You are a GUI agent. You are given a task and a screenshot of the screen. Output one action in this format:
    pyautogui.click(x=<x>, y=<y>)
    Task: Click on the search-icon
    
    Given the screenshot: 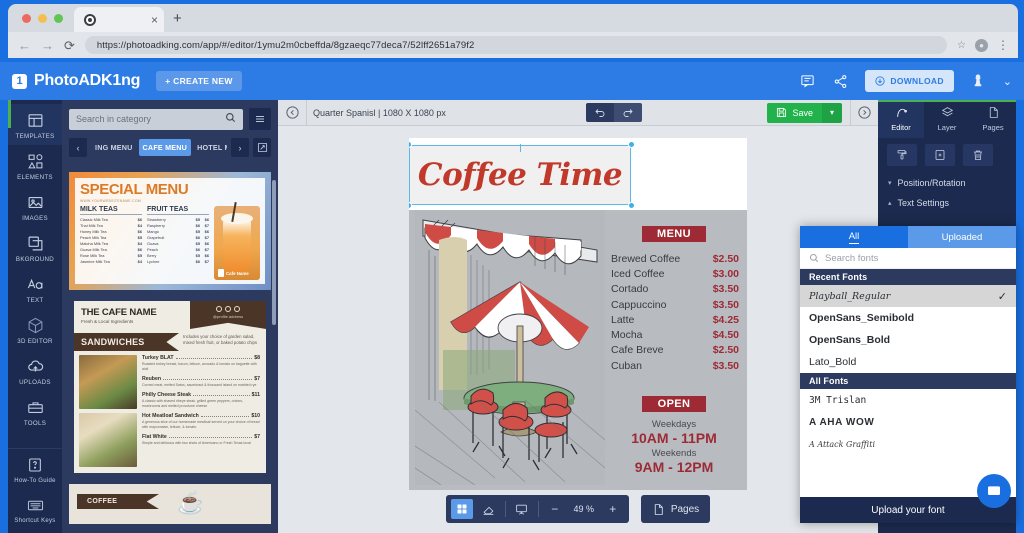 What is the action you would take?
    pyautogui.click(x=230, y=119)
    